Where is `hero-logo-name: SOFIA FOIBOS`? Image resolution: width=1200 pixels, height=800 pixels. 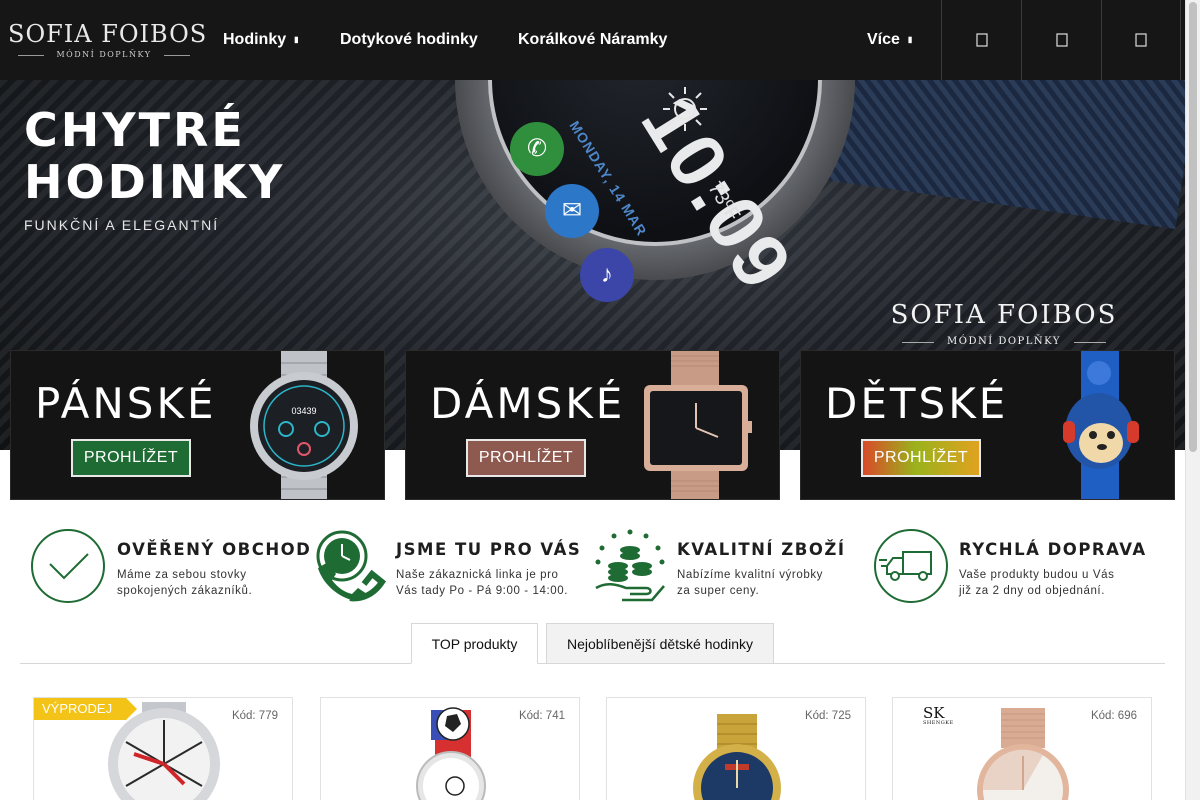
hero-logo-name: SOFIA FOIBOS is located at coordinates (1004, 315).